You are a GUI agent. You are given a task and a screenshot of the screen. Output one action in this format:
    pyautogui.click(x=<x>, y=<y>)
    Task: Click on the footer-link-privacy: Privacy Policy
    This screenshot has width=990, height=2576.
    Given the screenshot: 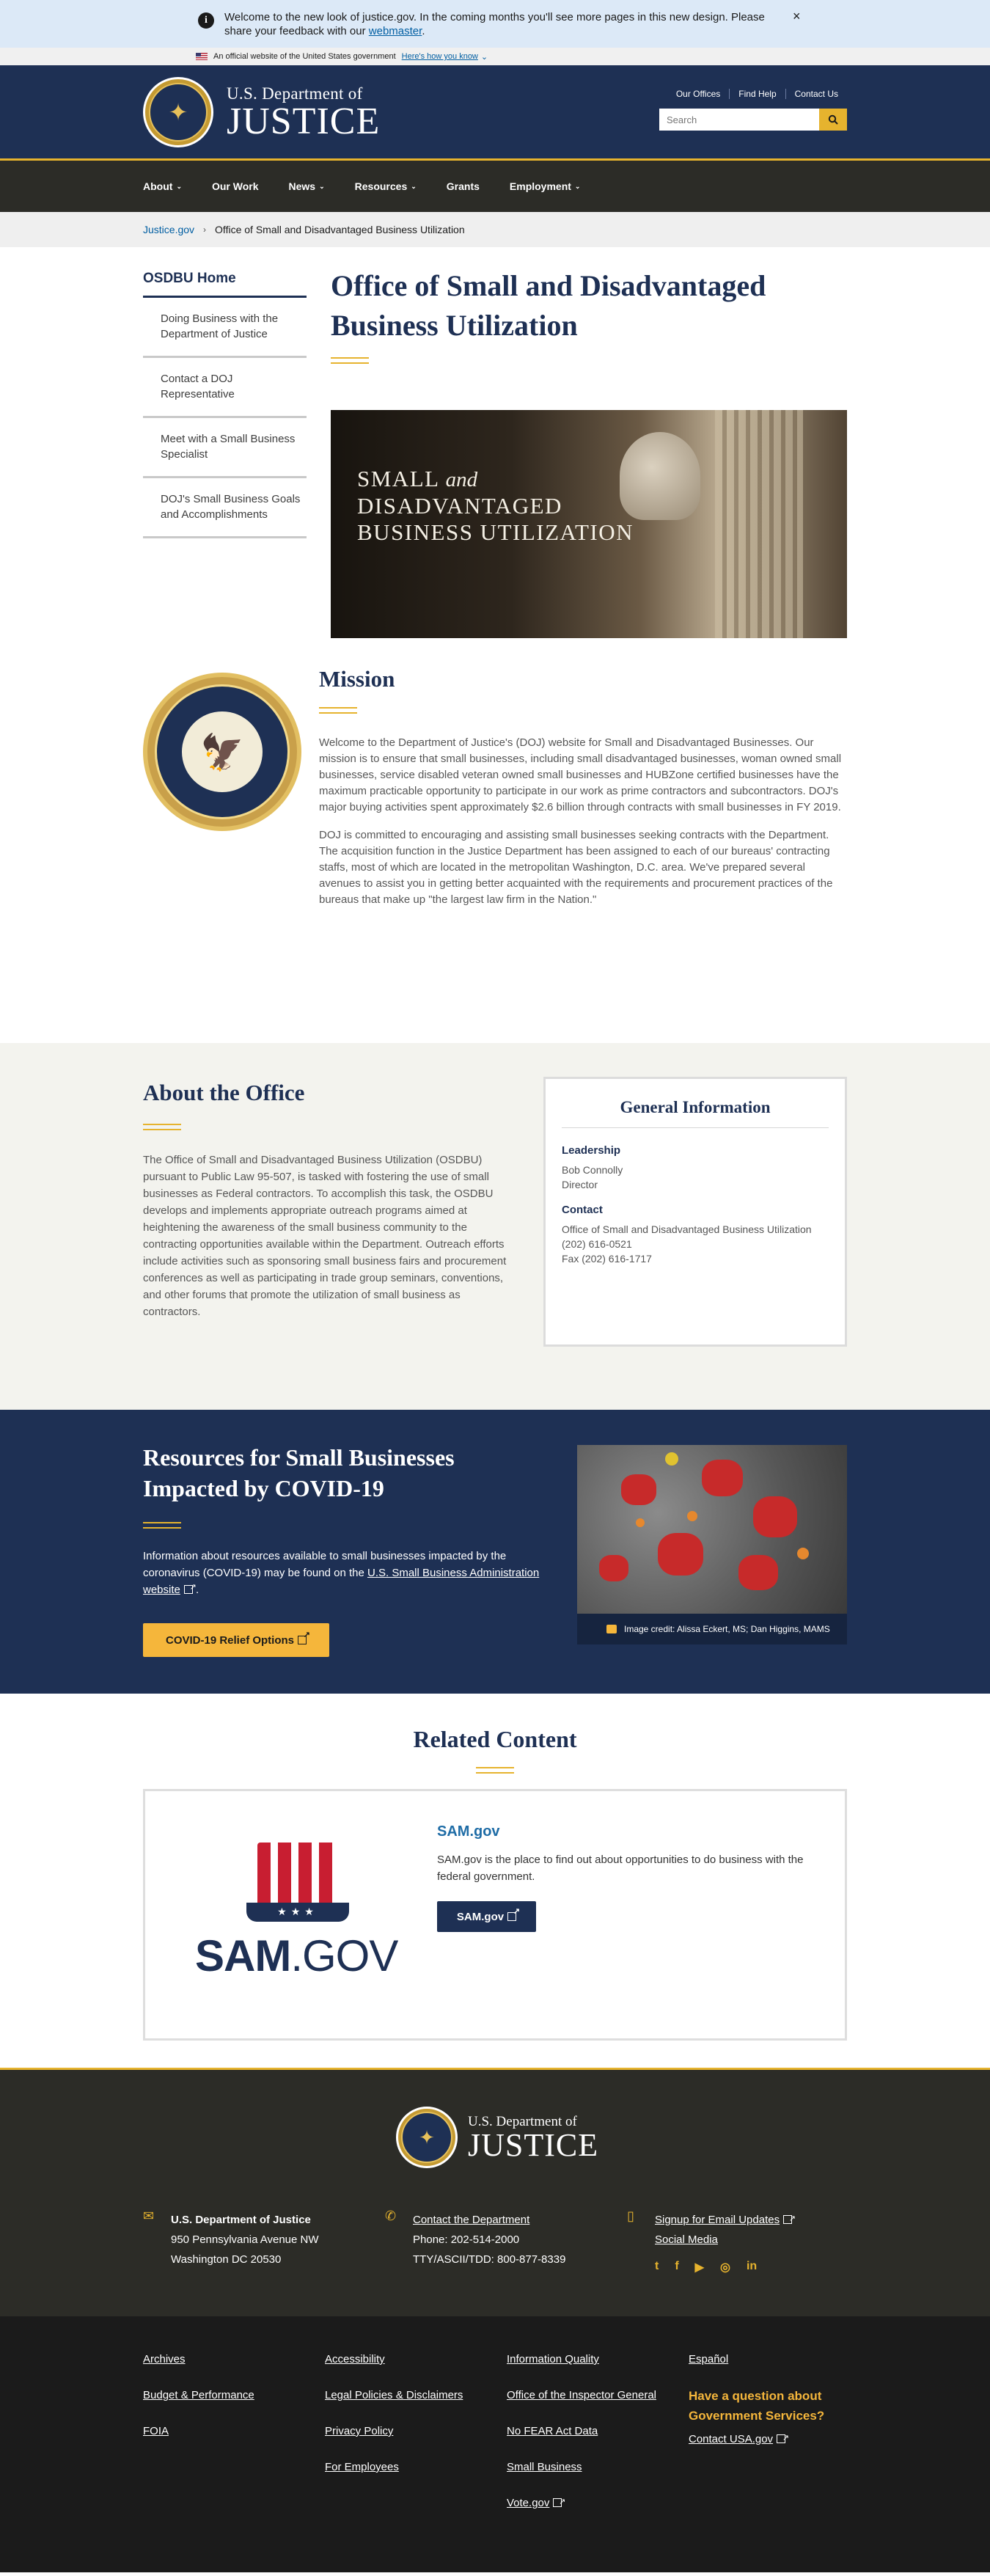 What is the action you would take?
    pyautogui.click(x=413, y=2431)
    